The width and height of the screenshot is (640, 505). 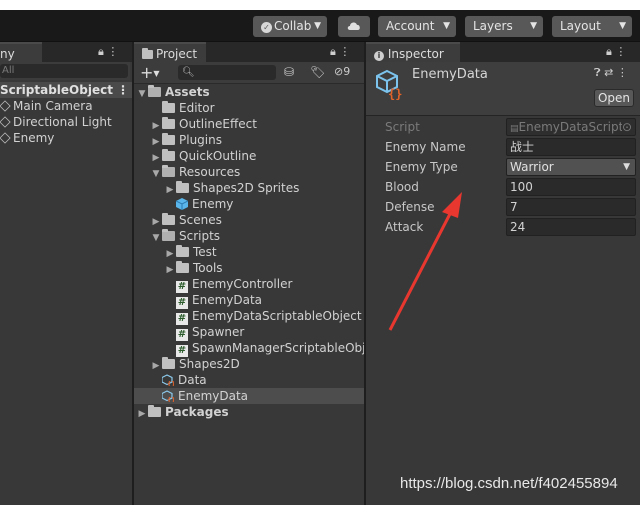 I want to click on annotation-arrow, so click(x=425, y=261).